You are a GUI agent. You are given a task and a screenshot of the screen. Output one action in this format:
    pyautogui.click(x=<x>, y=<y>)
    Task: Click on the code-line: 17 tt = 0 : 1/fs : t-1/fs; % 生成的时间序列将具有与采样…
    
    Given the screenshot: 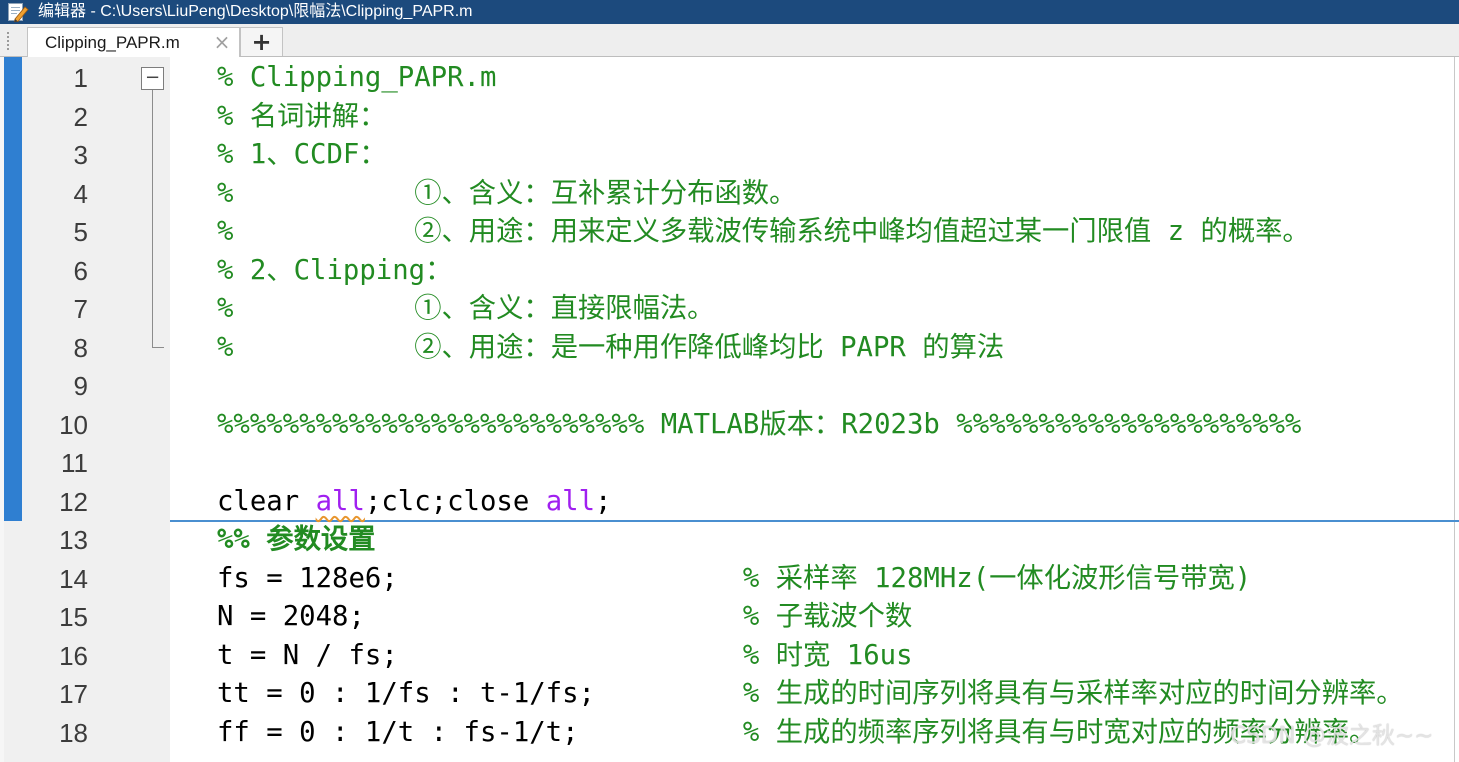 What is the action you would take?
    pyautogui.click(x=727, y=694)
    